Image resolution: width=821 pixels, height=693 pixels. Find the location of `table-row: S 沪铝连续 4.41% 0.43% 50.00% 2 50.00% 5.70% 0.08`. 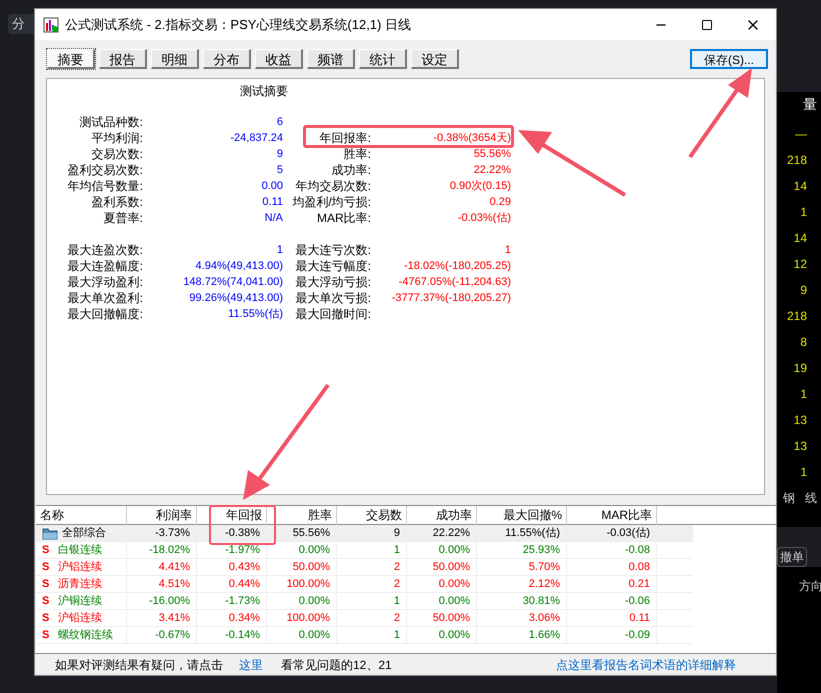

table-row: S 沪铝连续 4.41% 0.43% 50.00% 2 50.00% 5.70% 0.08 is located at coordinates (364, 567).